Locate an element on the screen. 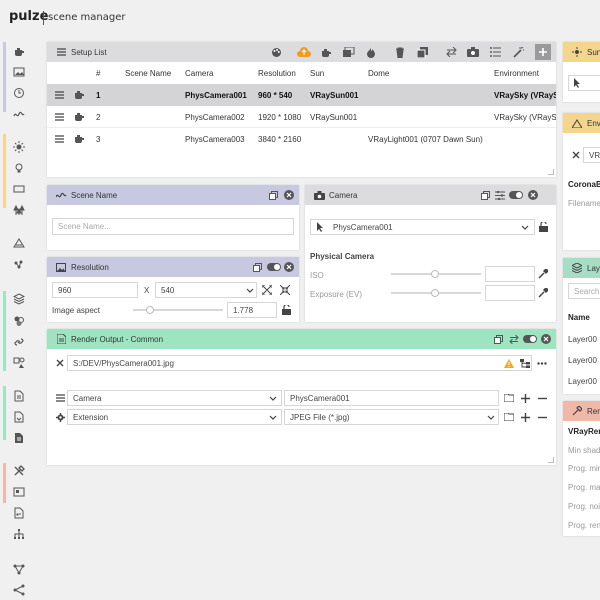 The height and width of the screenshot is (600, 600). expand-icon is located at coordinates (267, 290).